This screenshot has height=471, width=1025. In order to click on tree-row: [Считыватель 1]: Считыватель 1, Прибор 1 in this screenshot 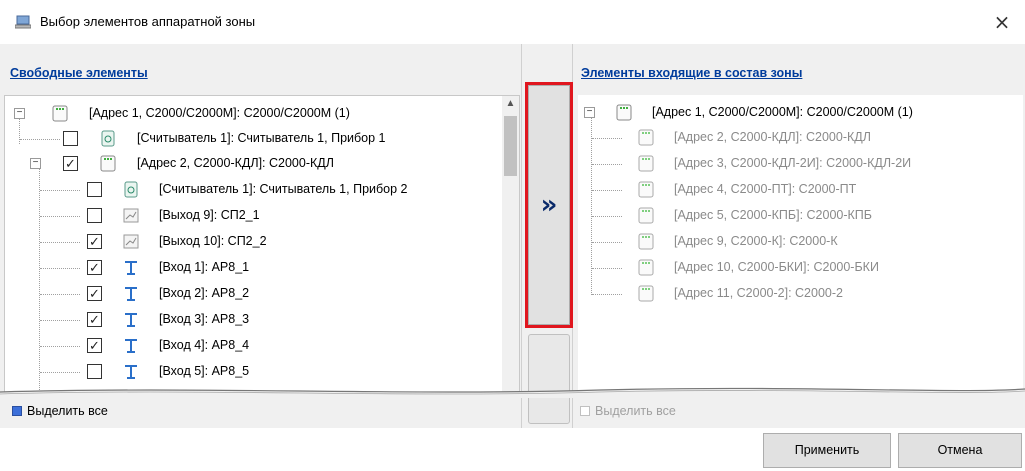, I will do `click(252, 139)`.